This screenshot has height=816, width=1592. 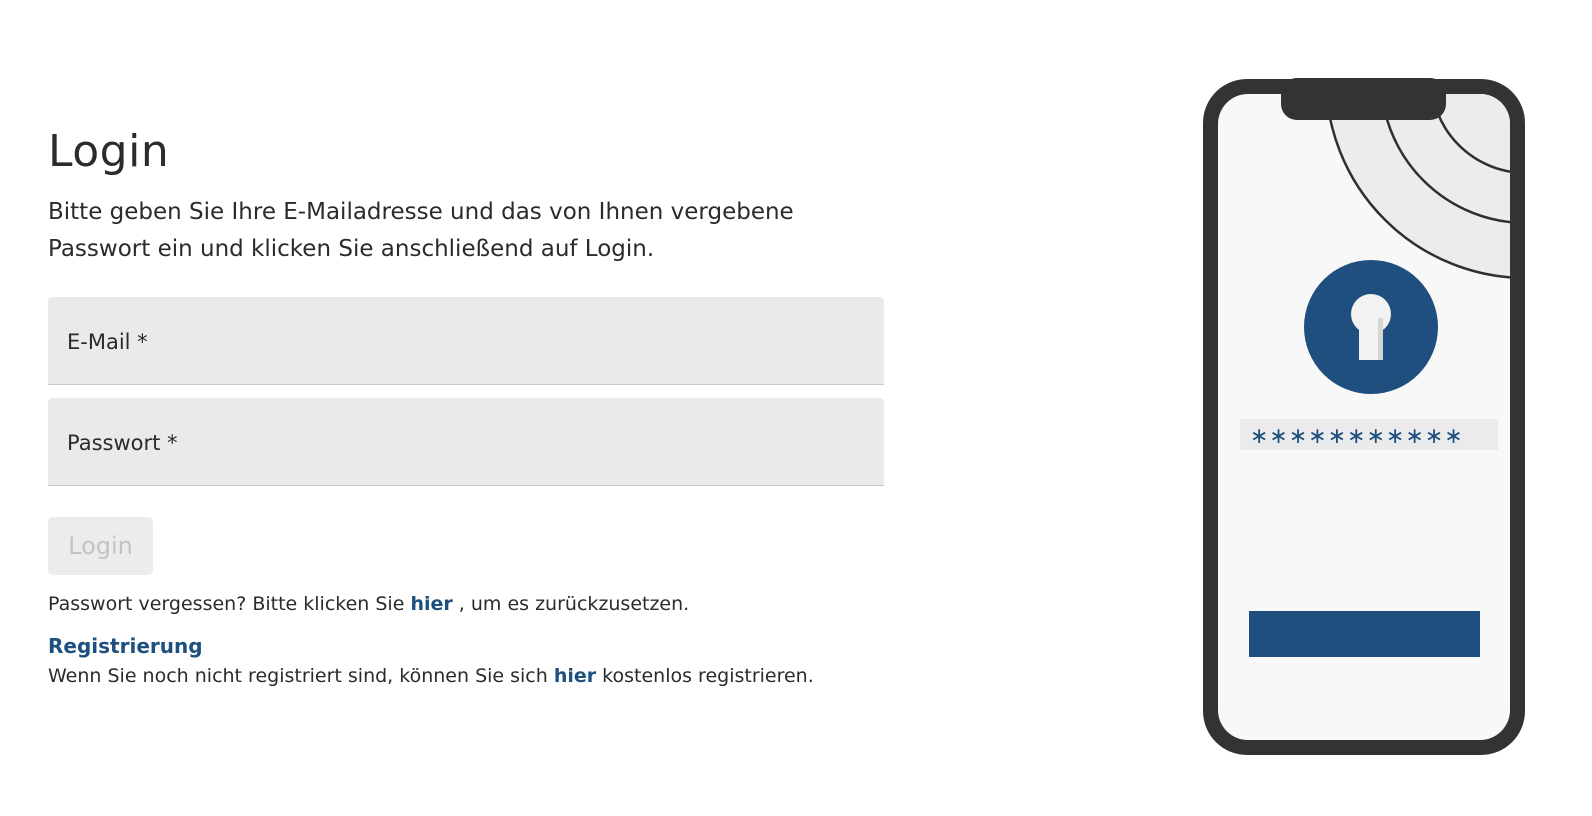 What do you see at coordinates (571, 604) in the screenshot?
I see `forgot-password-suffix: , um es zurückzusetzen.` at bounding box center [571, 604].